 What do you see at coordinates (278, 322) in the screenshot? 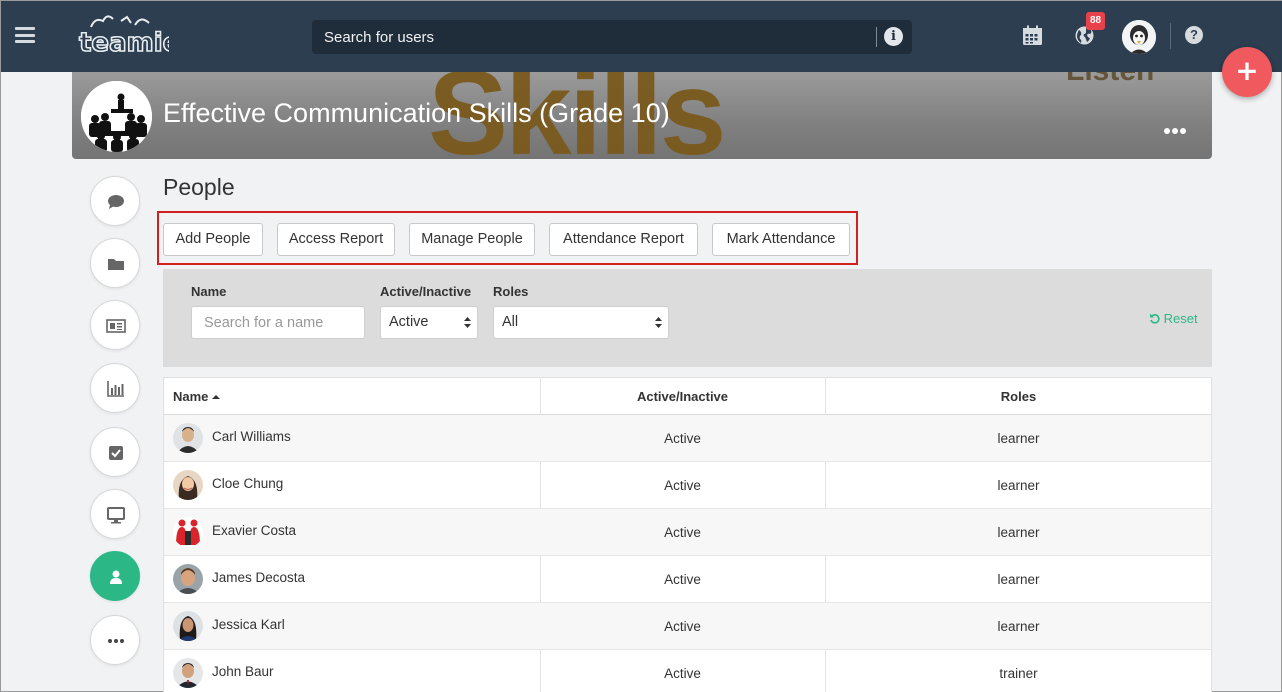
I see `name-search-input` at bounding box center [278, 322].